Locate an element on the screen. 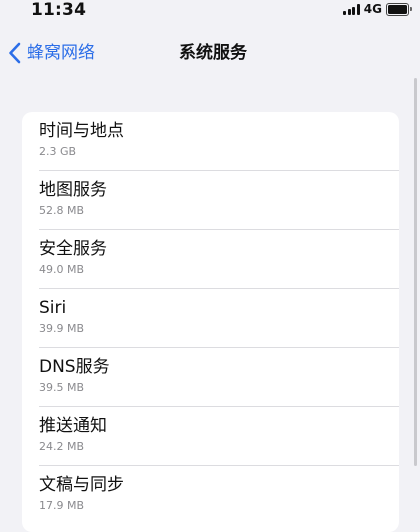 The height and width of the screenshot is (532, 420). list-item: 地图服务 52.8 MB is located at coordinates (210, 200).